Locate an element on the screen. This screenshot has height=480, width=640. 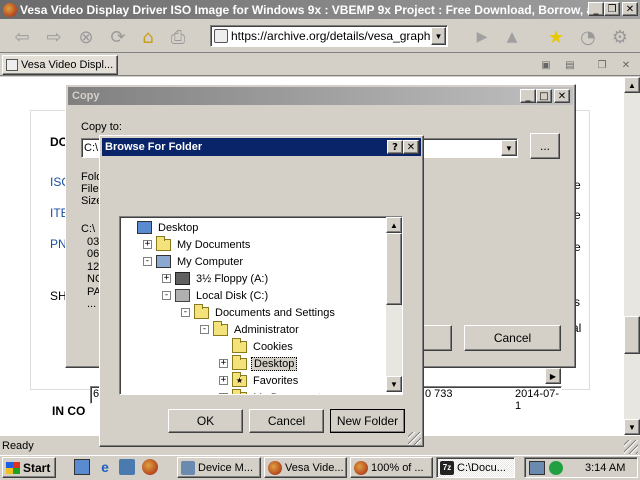
tree-item: - Documents and Settings is located at coordinates (259, 312).